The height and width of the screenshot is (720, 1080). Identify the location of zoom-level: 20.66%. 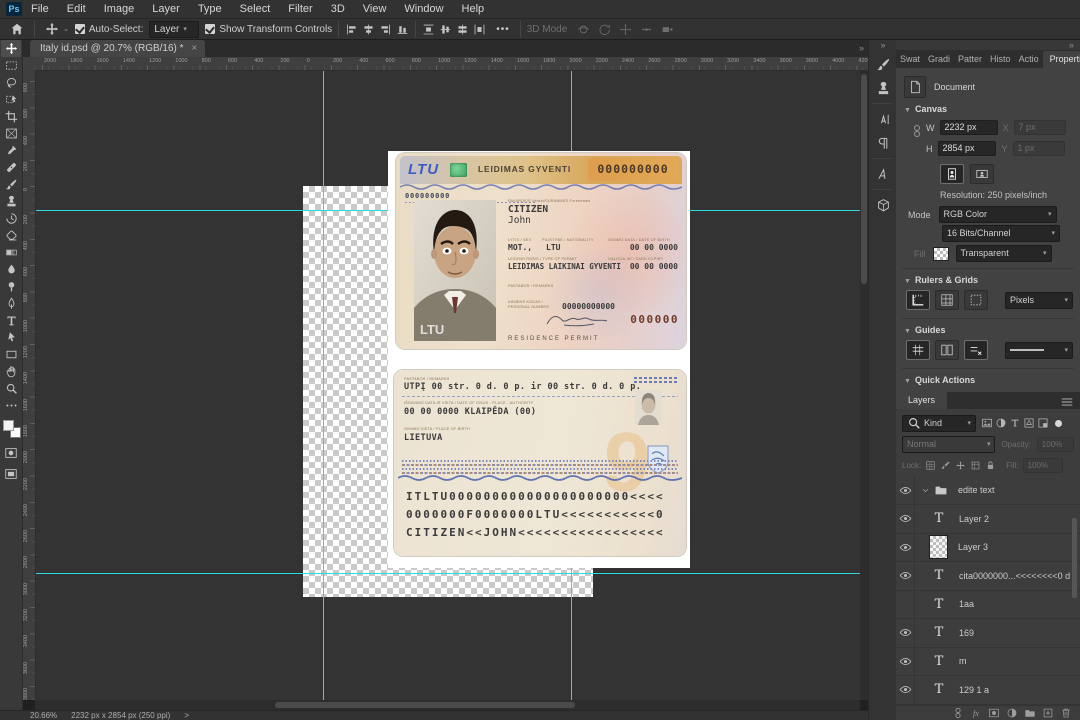
(43, 715).